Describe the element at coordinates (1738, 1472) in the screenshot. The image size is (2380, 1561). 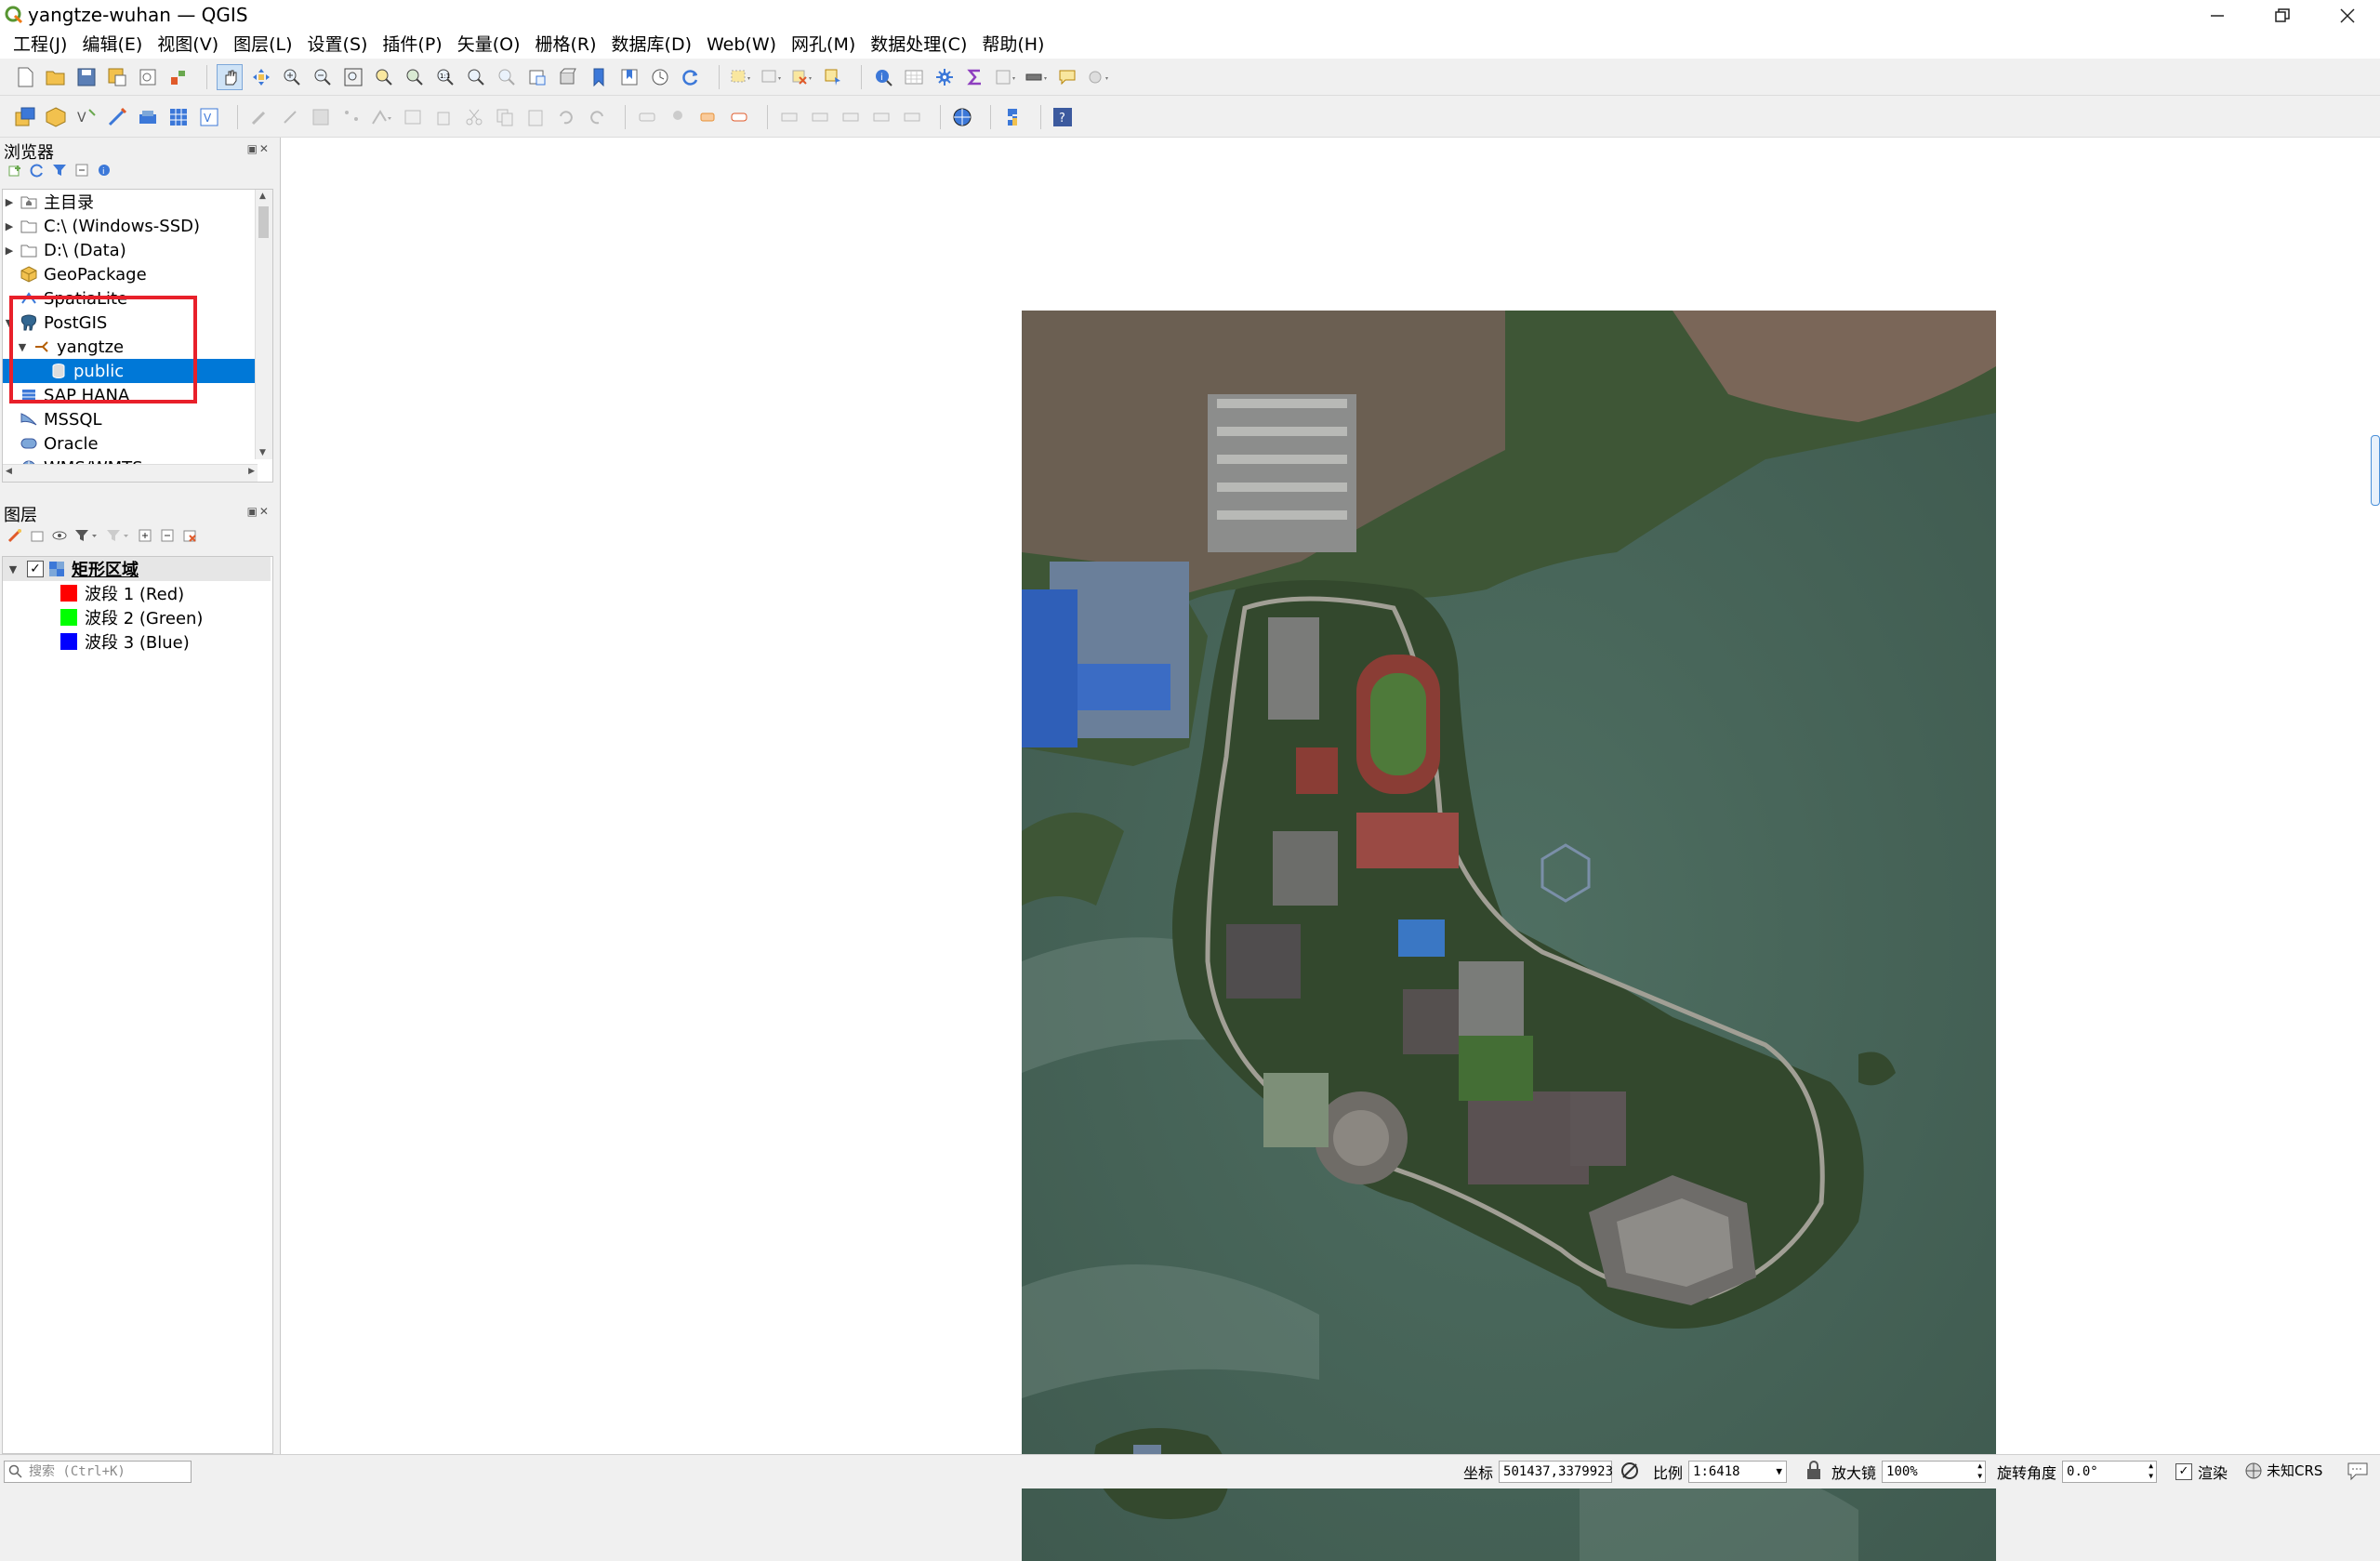
I see `scale-combobox: 1:6418 ▼` at that location.